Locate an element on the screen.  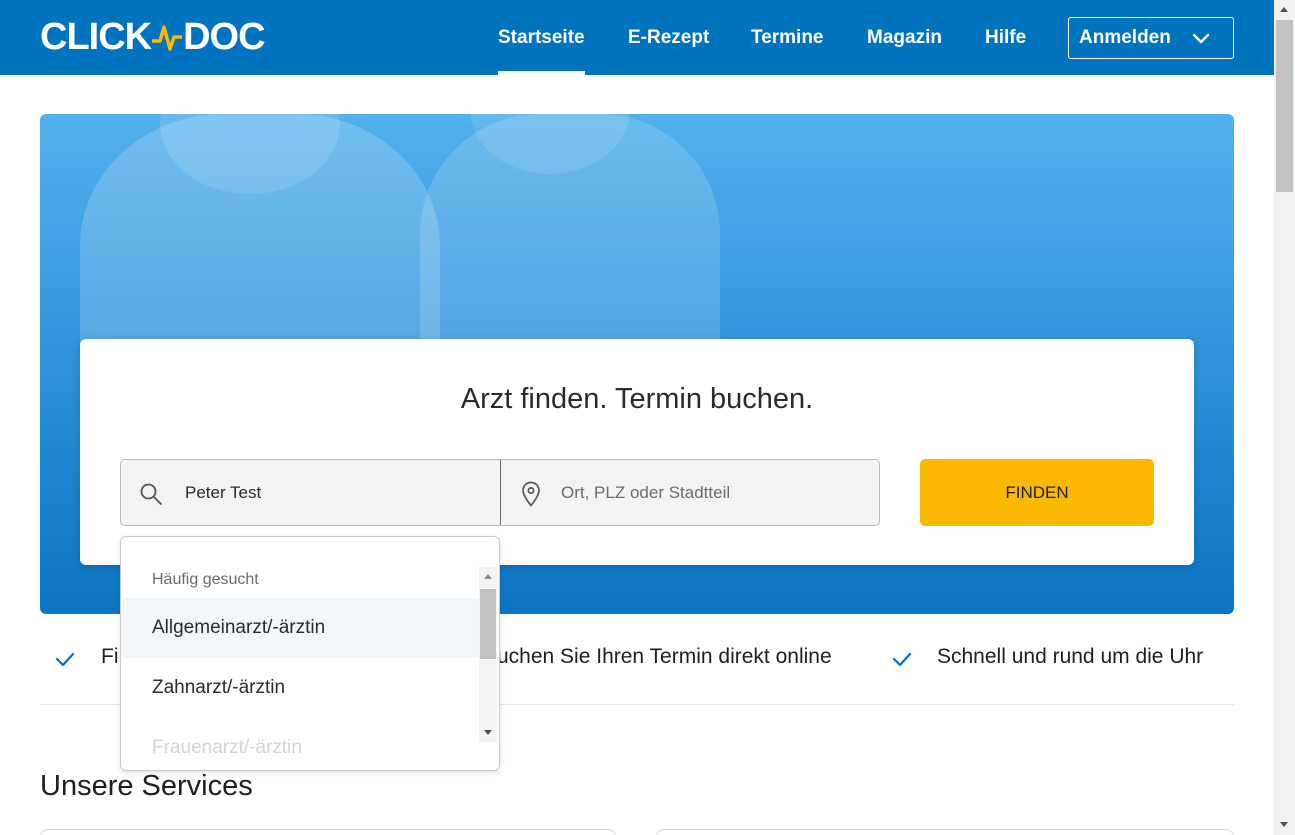
nav-startseite: Startseite is located at coordinates (541, 37).